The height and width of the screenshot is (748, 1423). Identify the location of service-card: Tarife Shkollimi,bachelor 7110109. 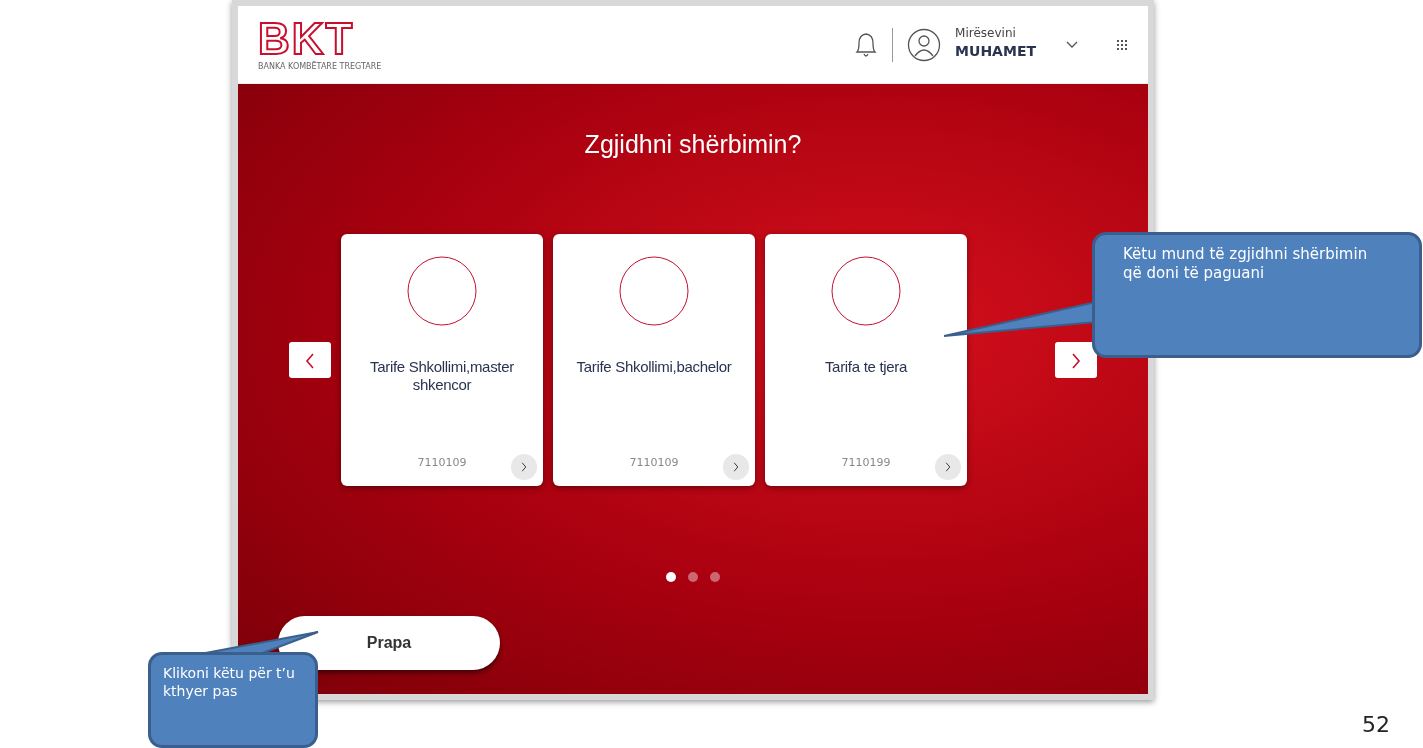
(654, 359).